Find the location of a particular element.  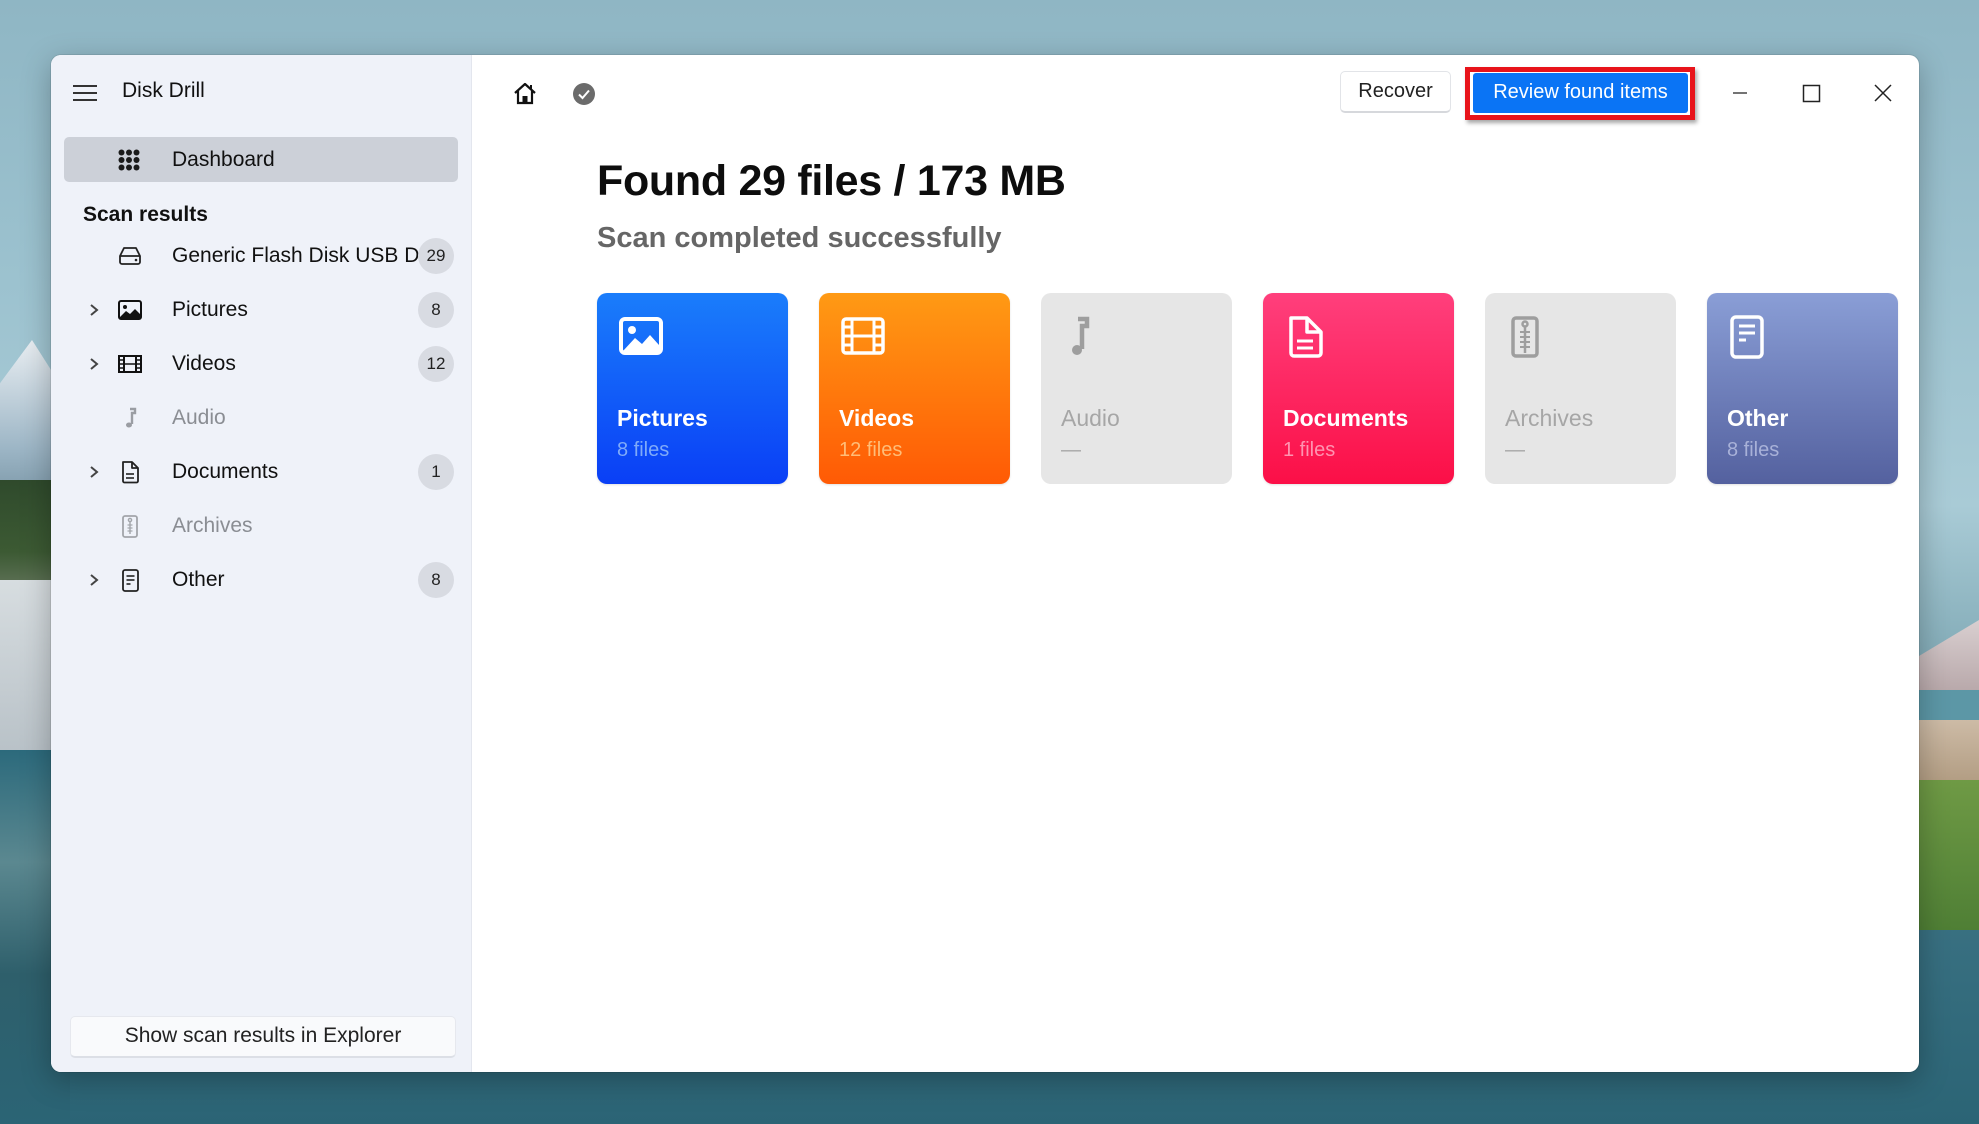

review-found-items-button: Review found items is located at coordinates (1580, 93).